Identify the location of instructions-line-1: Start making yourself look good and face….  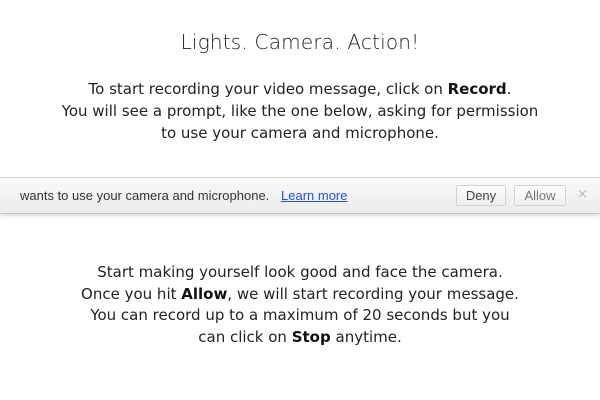
(300, 272).